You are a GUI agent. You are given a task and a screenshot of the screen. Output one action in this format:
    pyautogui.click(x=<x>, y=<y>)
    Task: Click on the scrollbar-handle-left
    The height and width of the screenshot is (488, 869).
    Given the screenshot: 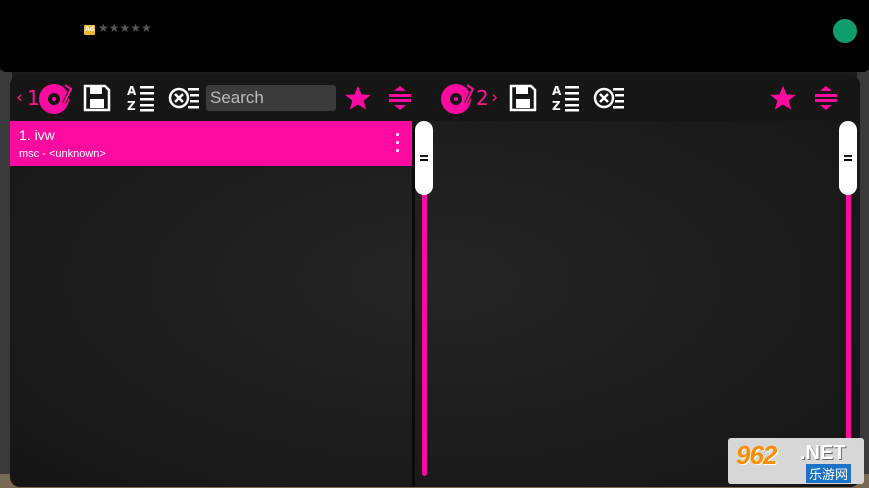 What is the action you would take?
    pyautogui.click(x=424, y=158)
    